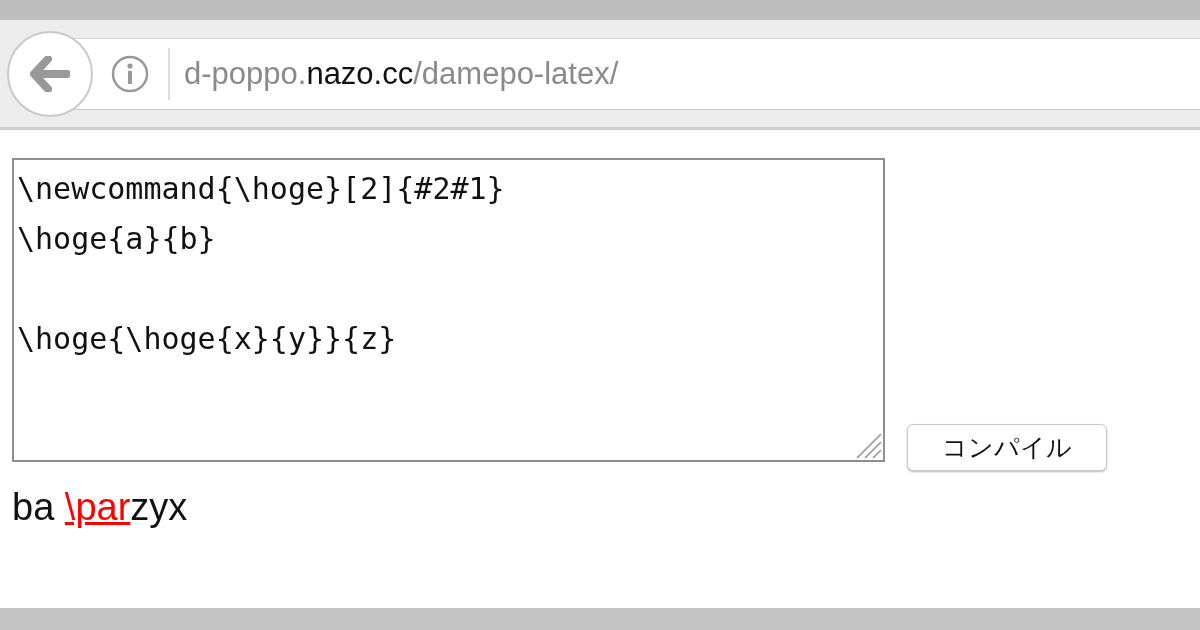 The image size is (1200, 630). I want to click on back-arrow-icon, so click(50, 74).